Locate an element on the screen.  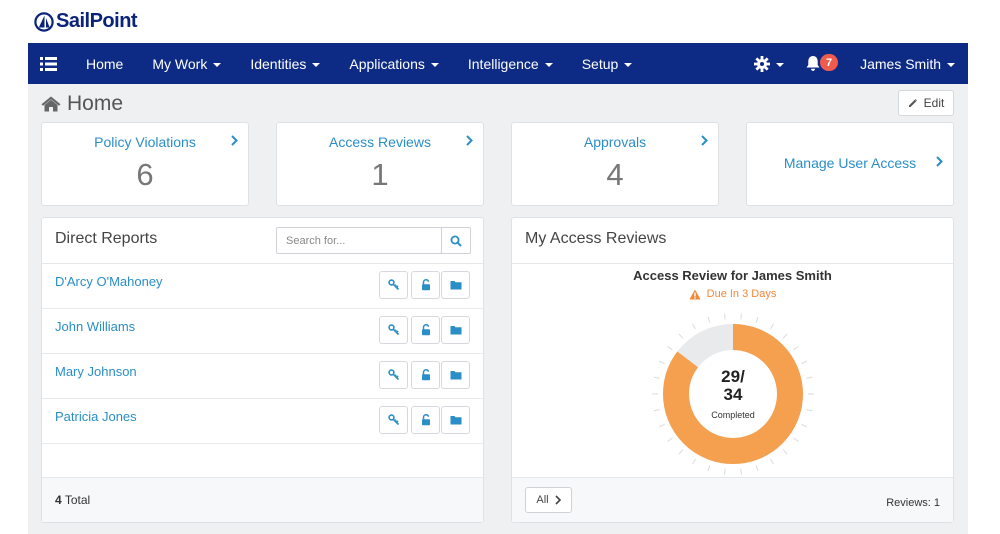
card-access-reviews: Access Reviews 1 is located at coordinates (380, 164).